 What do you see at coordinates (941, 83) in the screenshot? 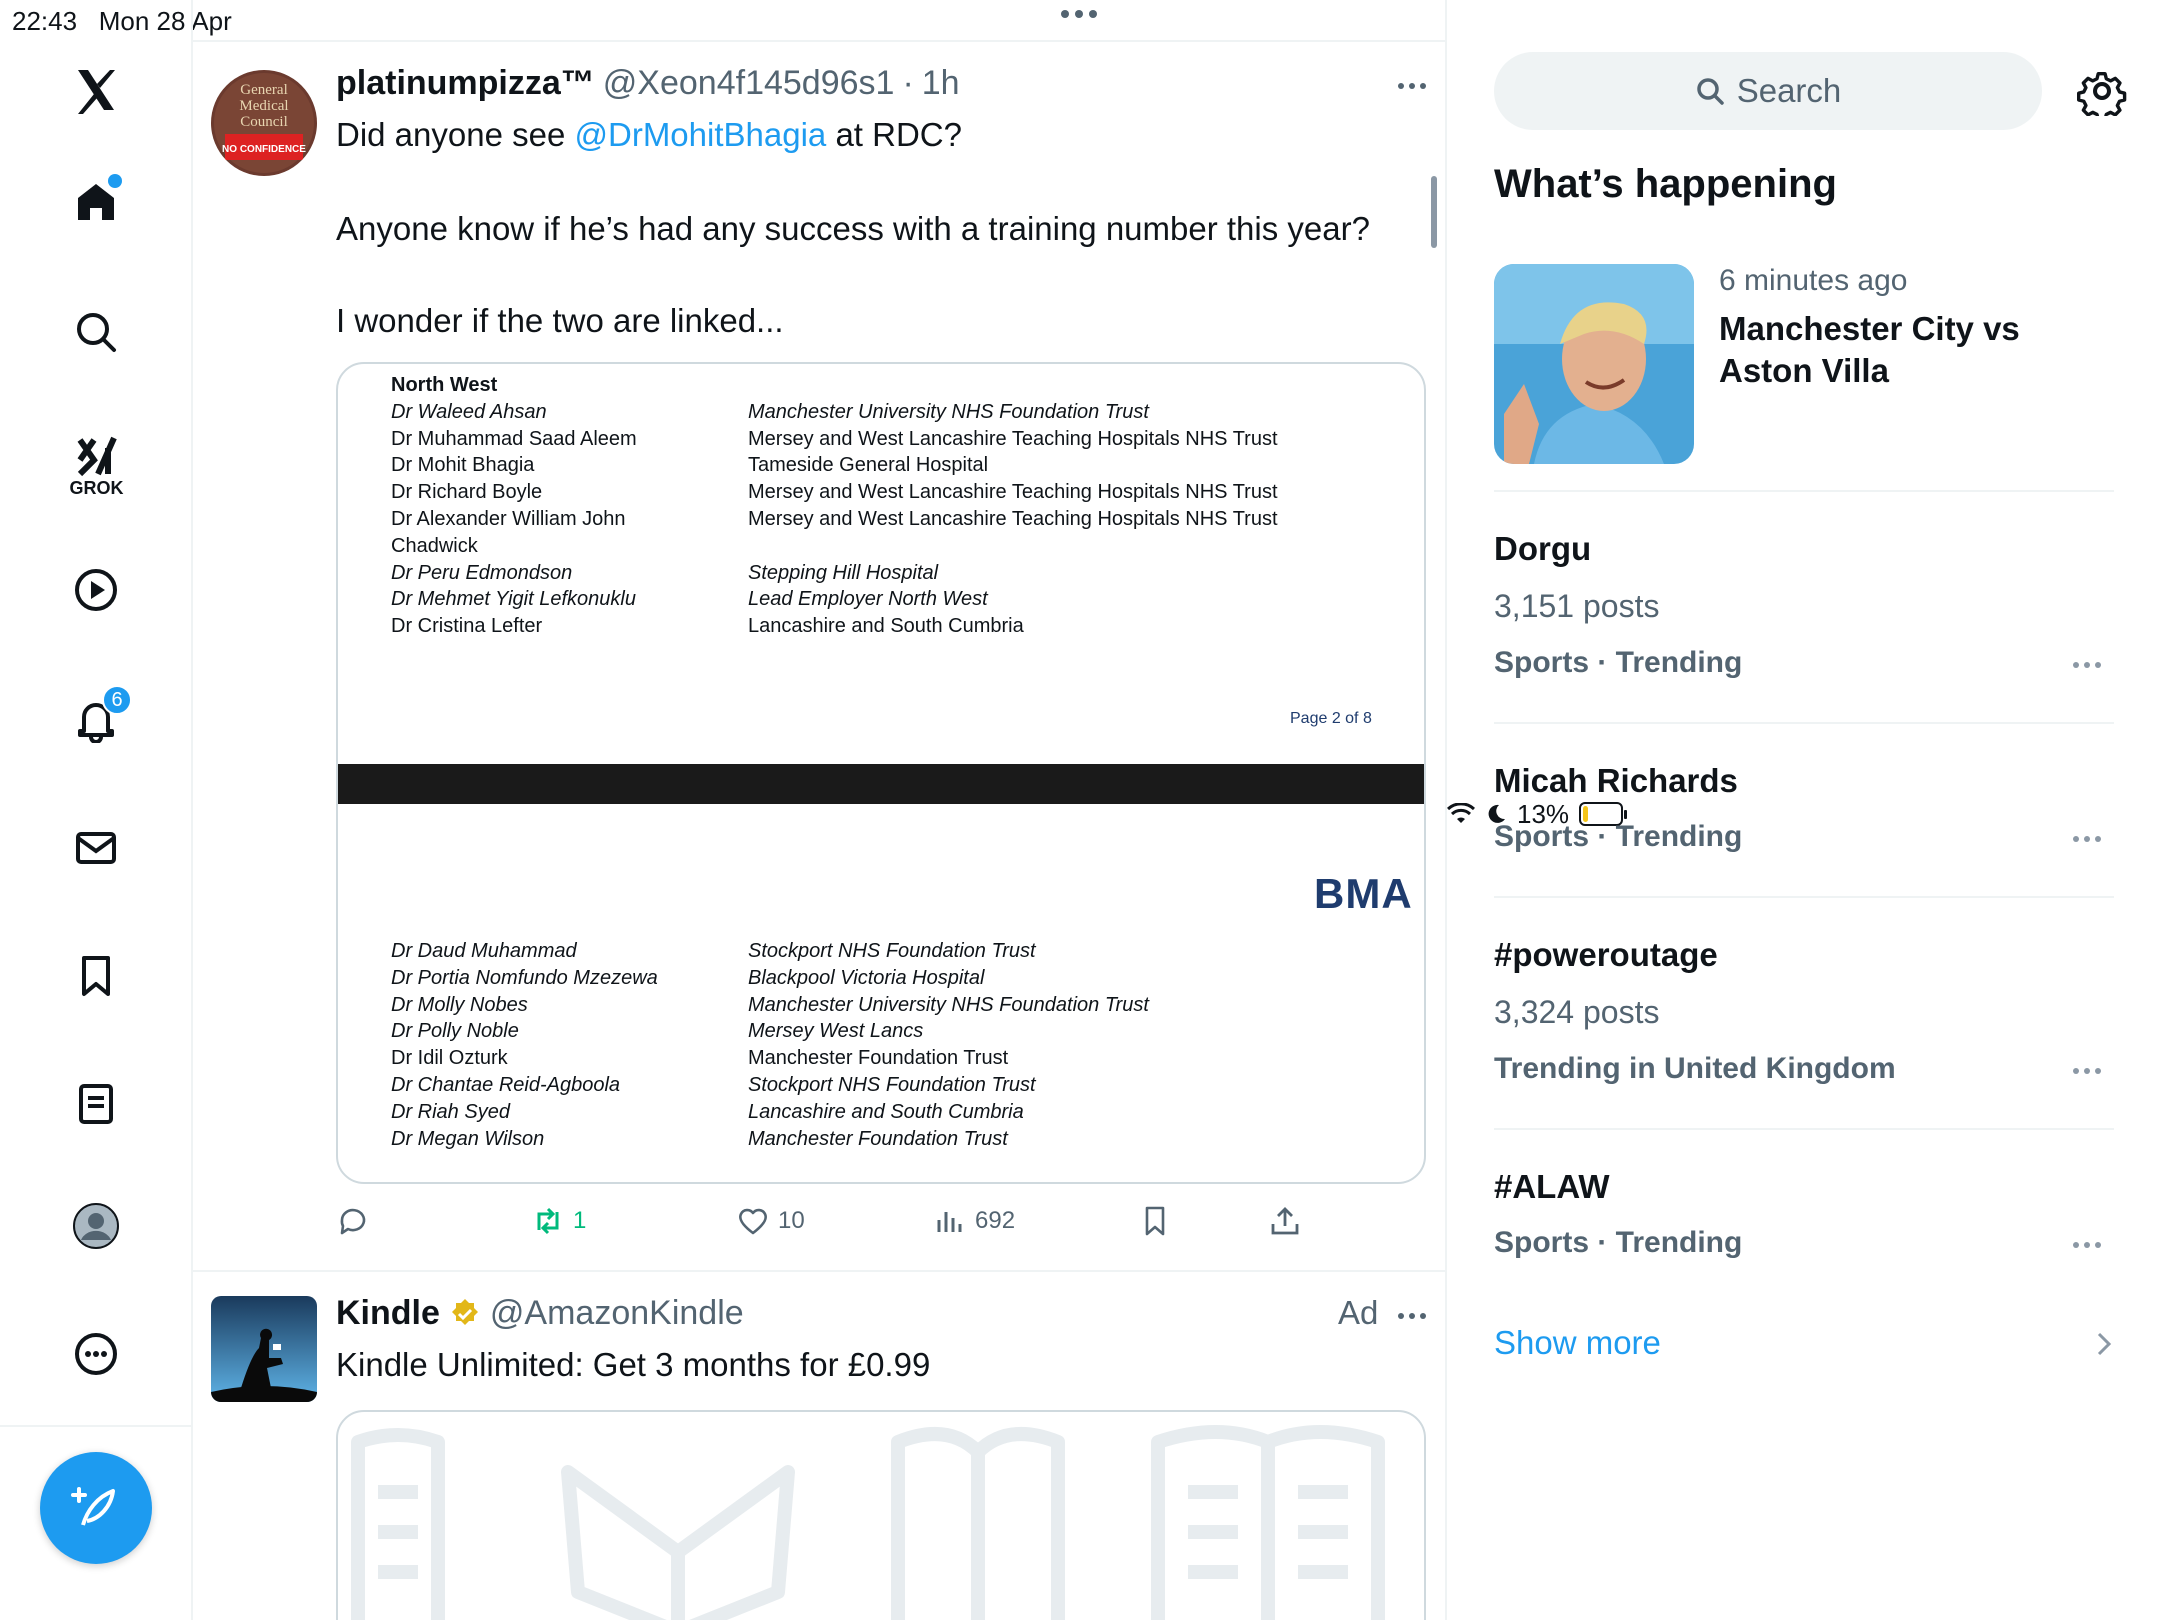
I see `tweet-time: 1h` at bounding box center [941, 83].